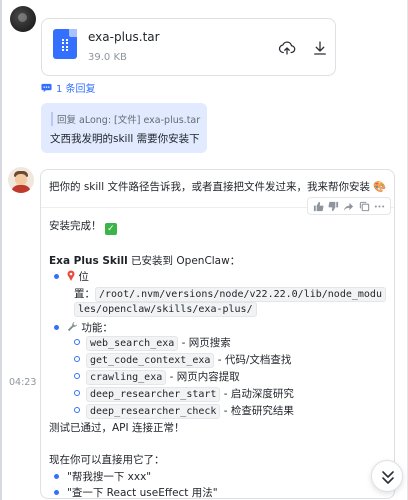 This screenshot has height=500, width=408. I want to click on avatar, so click(23, 19).